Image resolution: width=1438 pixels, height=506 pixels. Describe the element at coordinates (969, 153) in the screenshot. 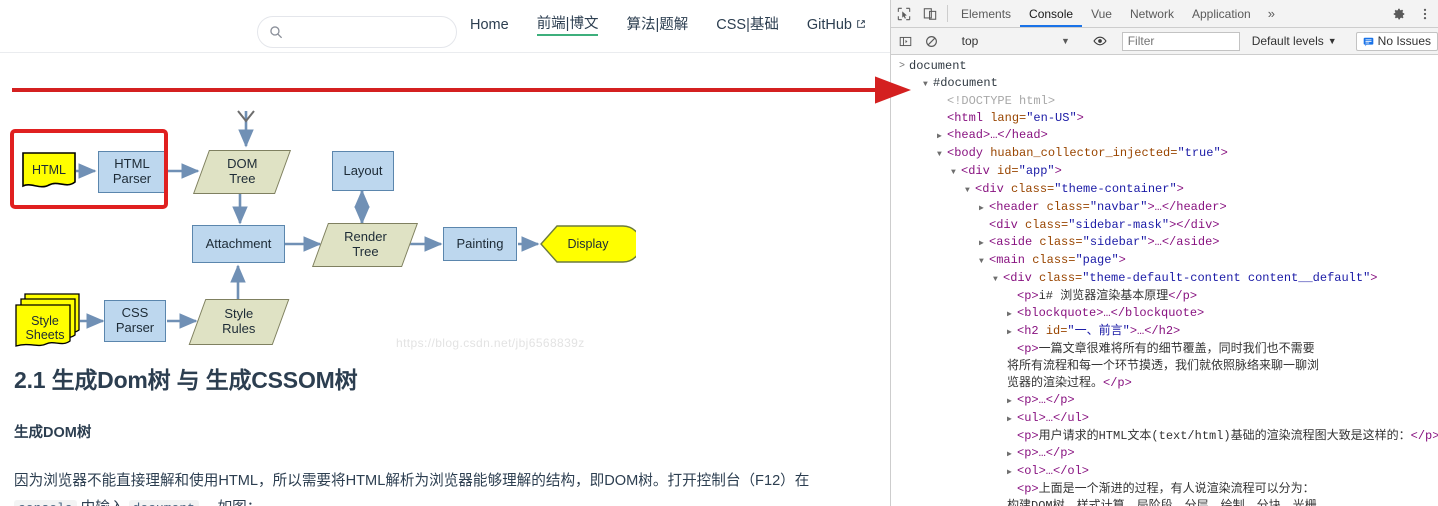

I see `dom-token: <body` at that location.